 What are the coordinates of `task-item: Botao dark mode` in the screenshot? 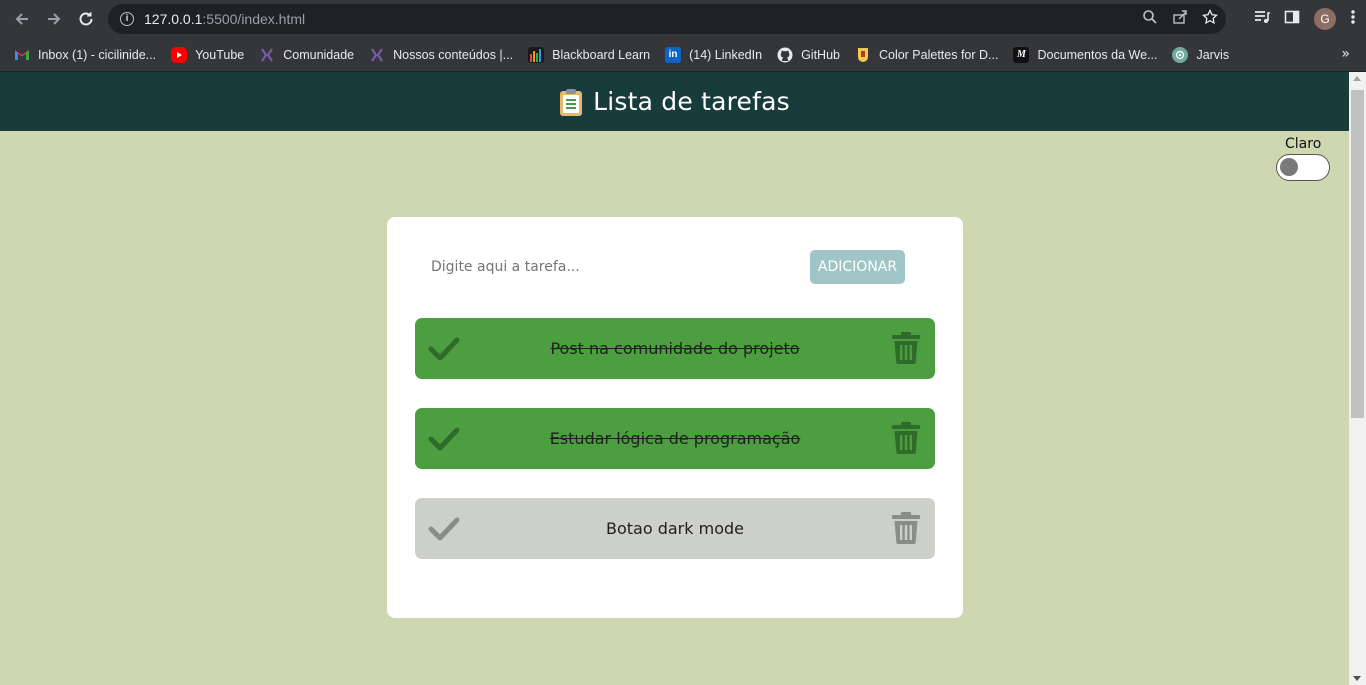 It's located at (675, 528).